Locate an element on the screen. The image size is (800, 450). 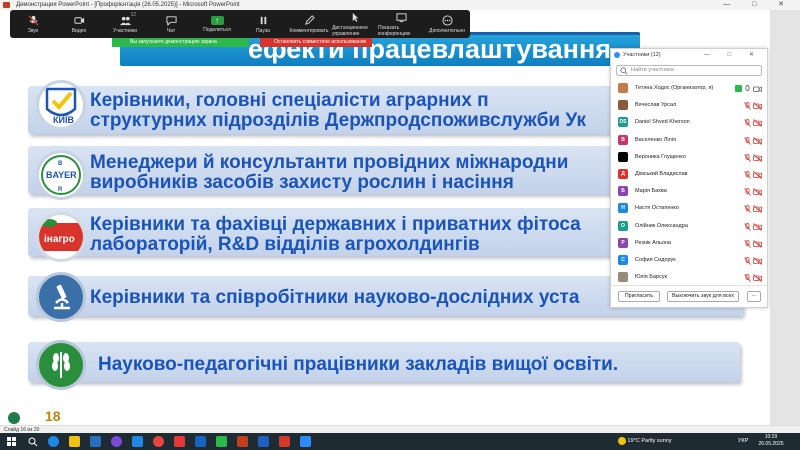
store-icon is located at coordinates (95, 441).